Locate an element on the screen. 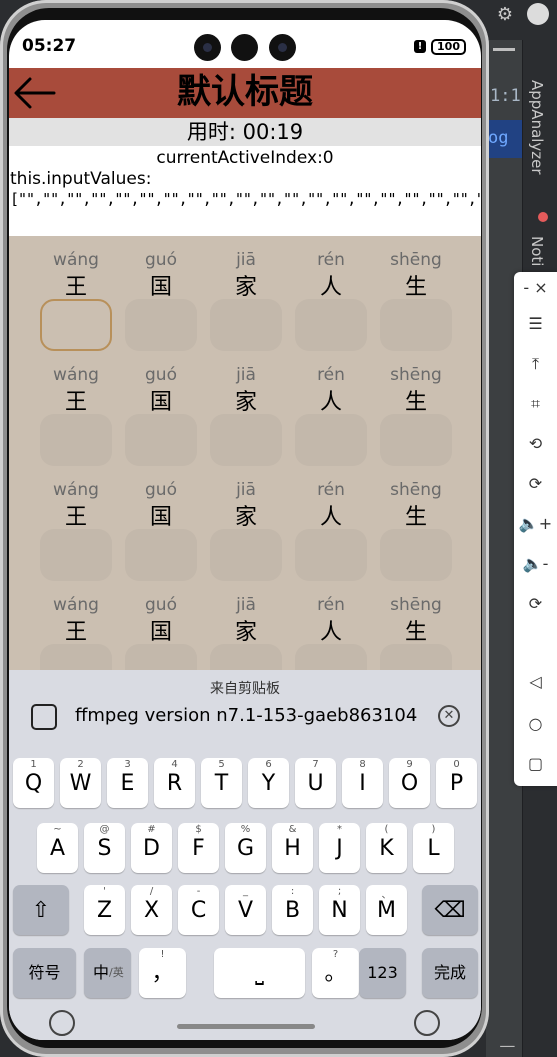 Image resolution: width=557 pixels, height=1057 pixels. key-i: 8I is located at coordinates (362, 783).